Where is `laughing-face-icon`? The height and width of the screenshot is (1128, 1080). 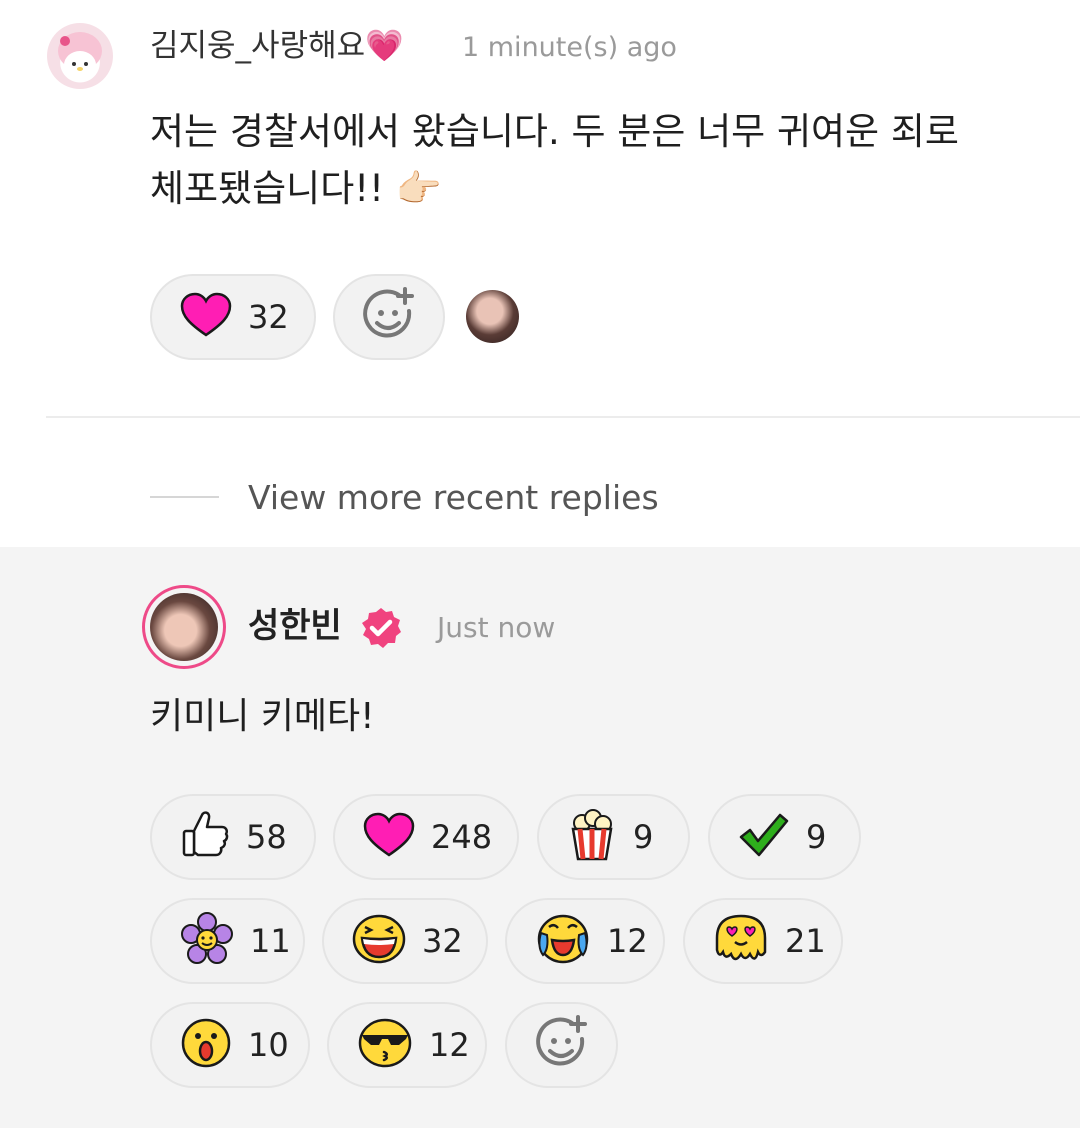
laughing-face-icon is located at coordinates (379, 941).